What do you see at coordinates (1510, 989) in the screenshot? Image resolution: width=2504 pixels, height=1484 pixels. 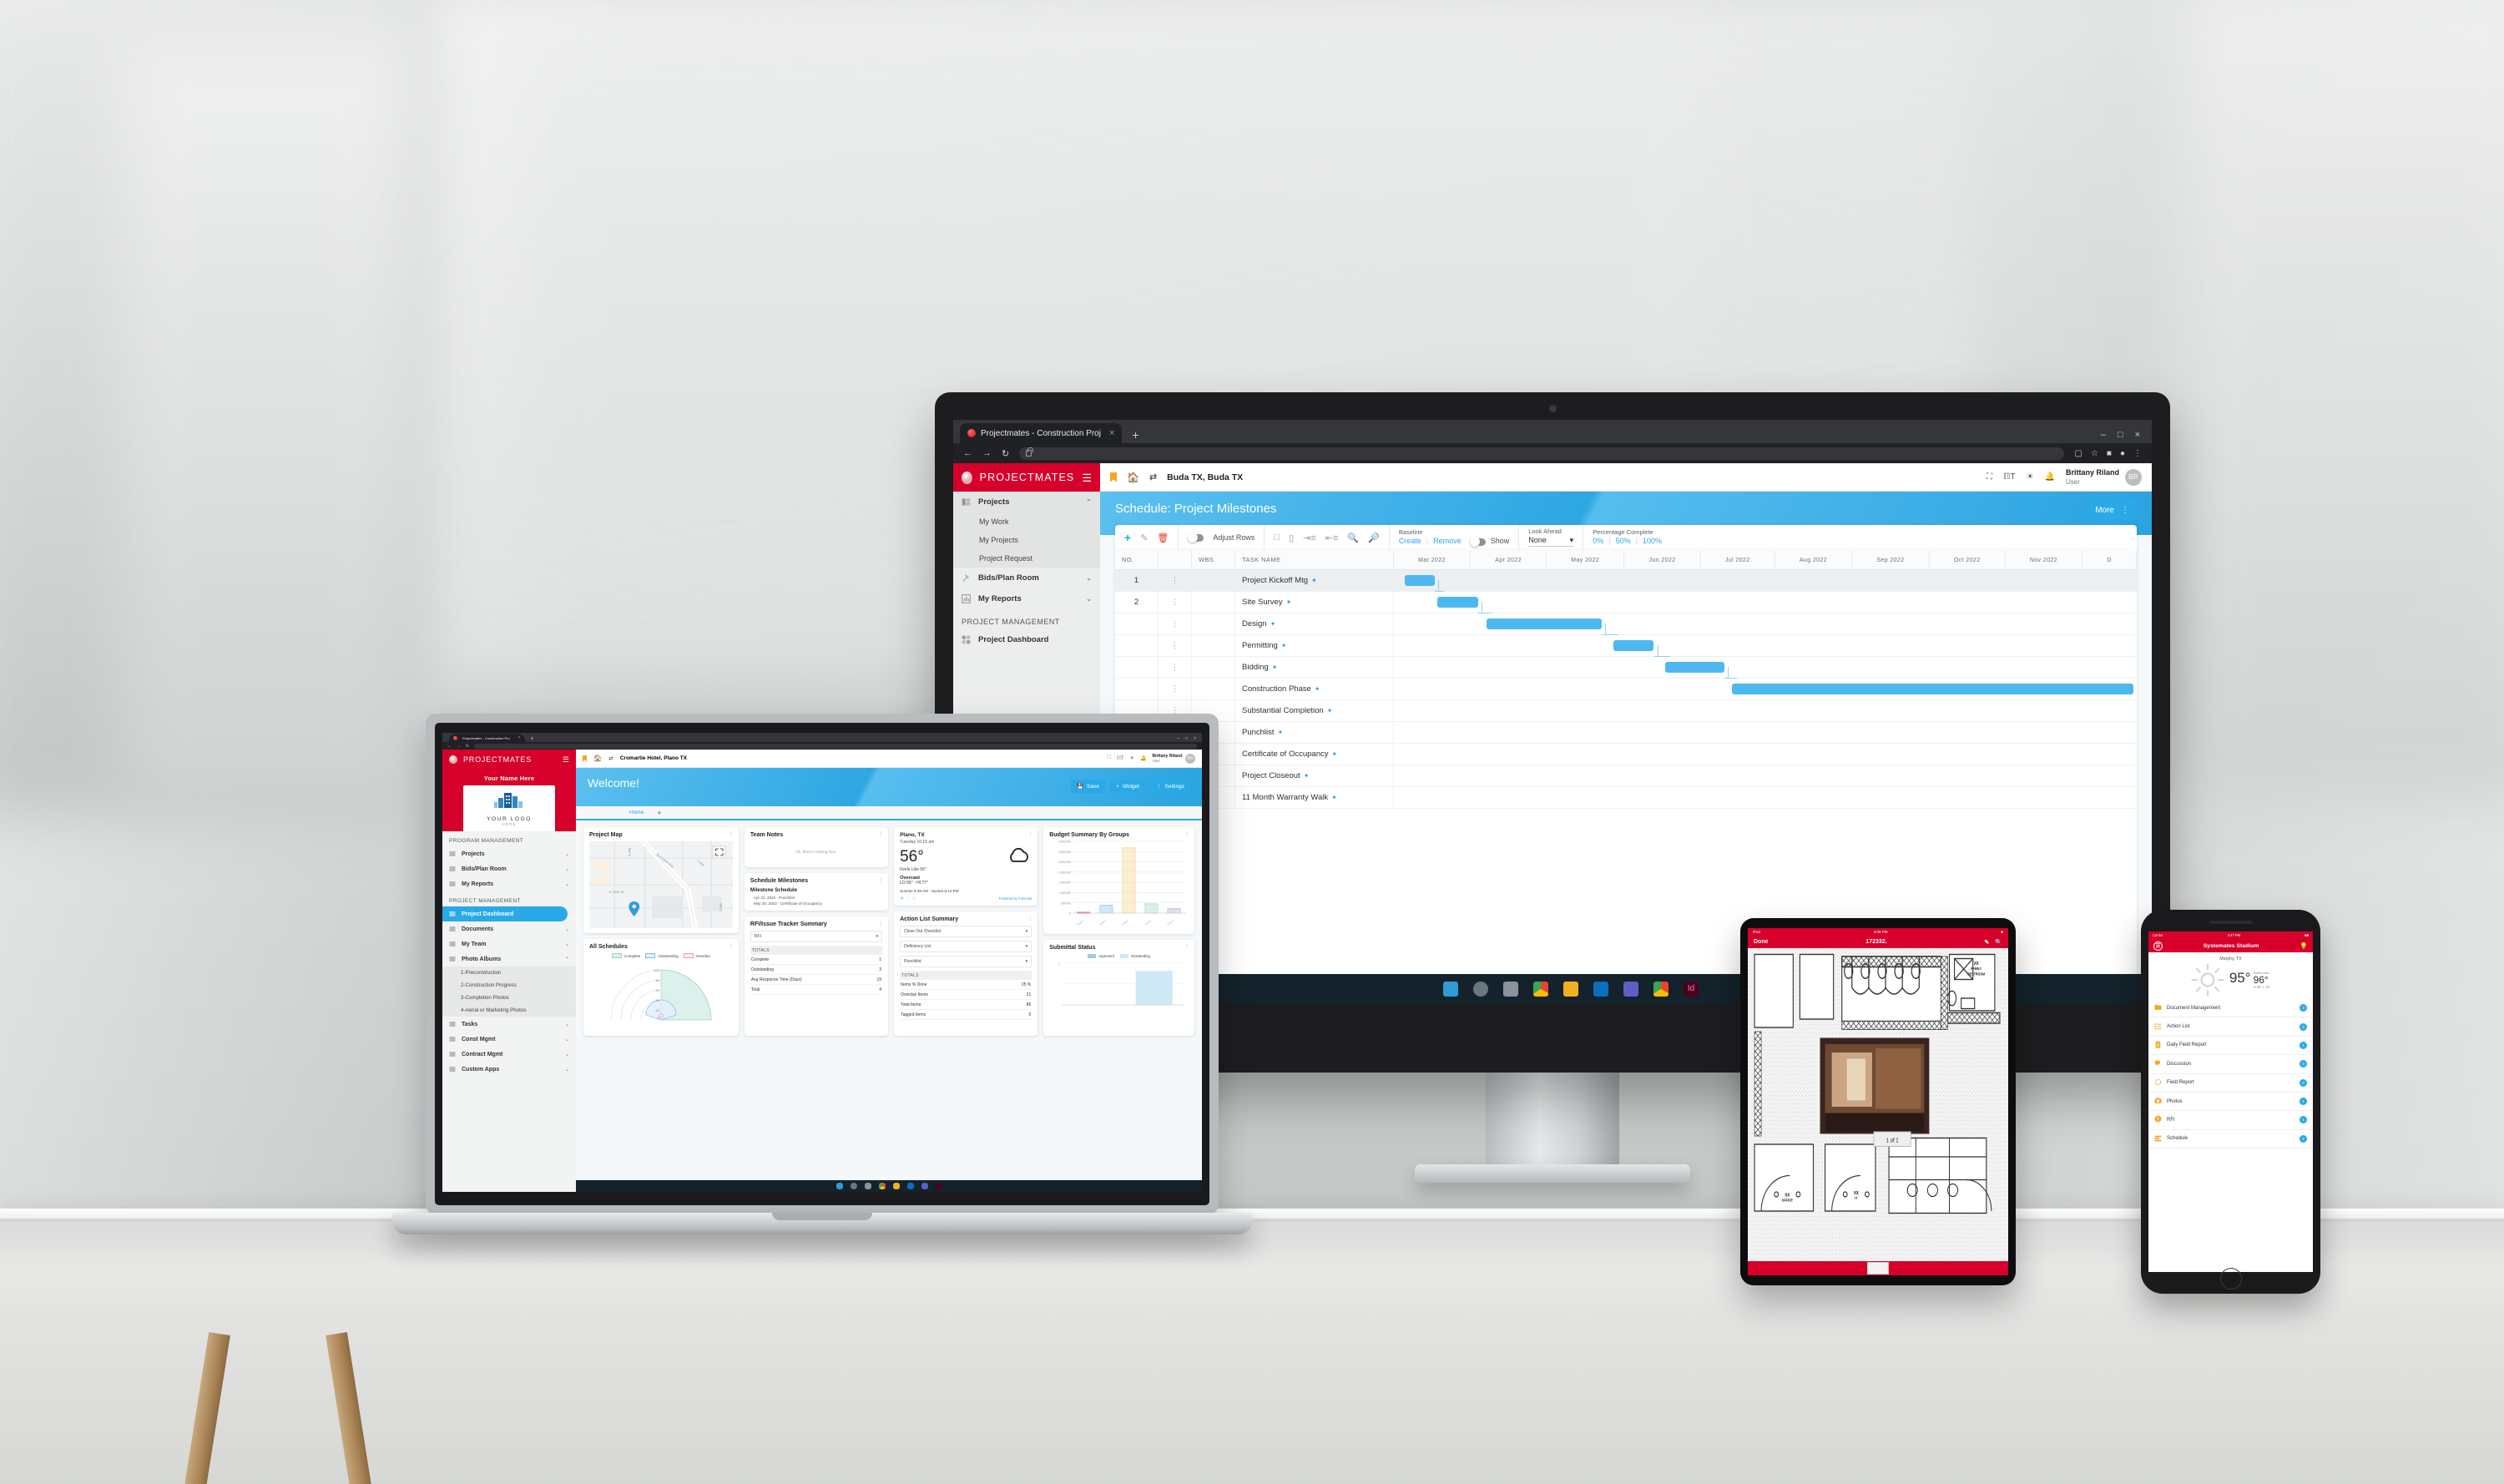 I see `taskview-icon` at bounding box center [1510, 989].